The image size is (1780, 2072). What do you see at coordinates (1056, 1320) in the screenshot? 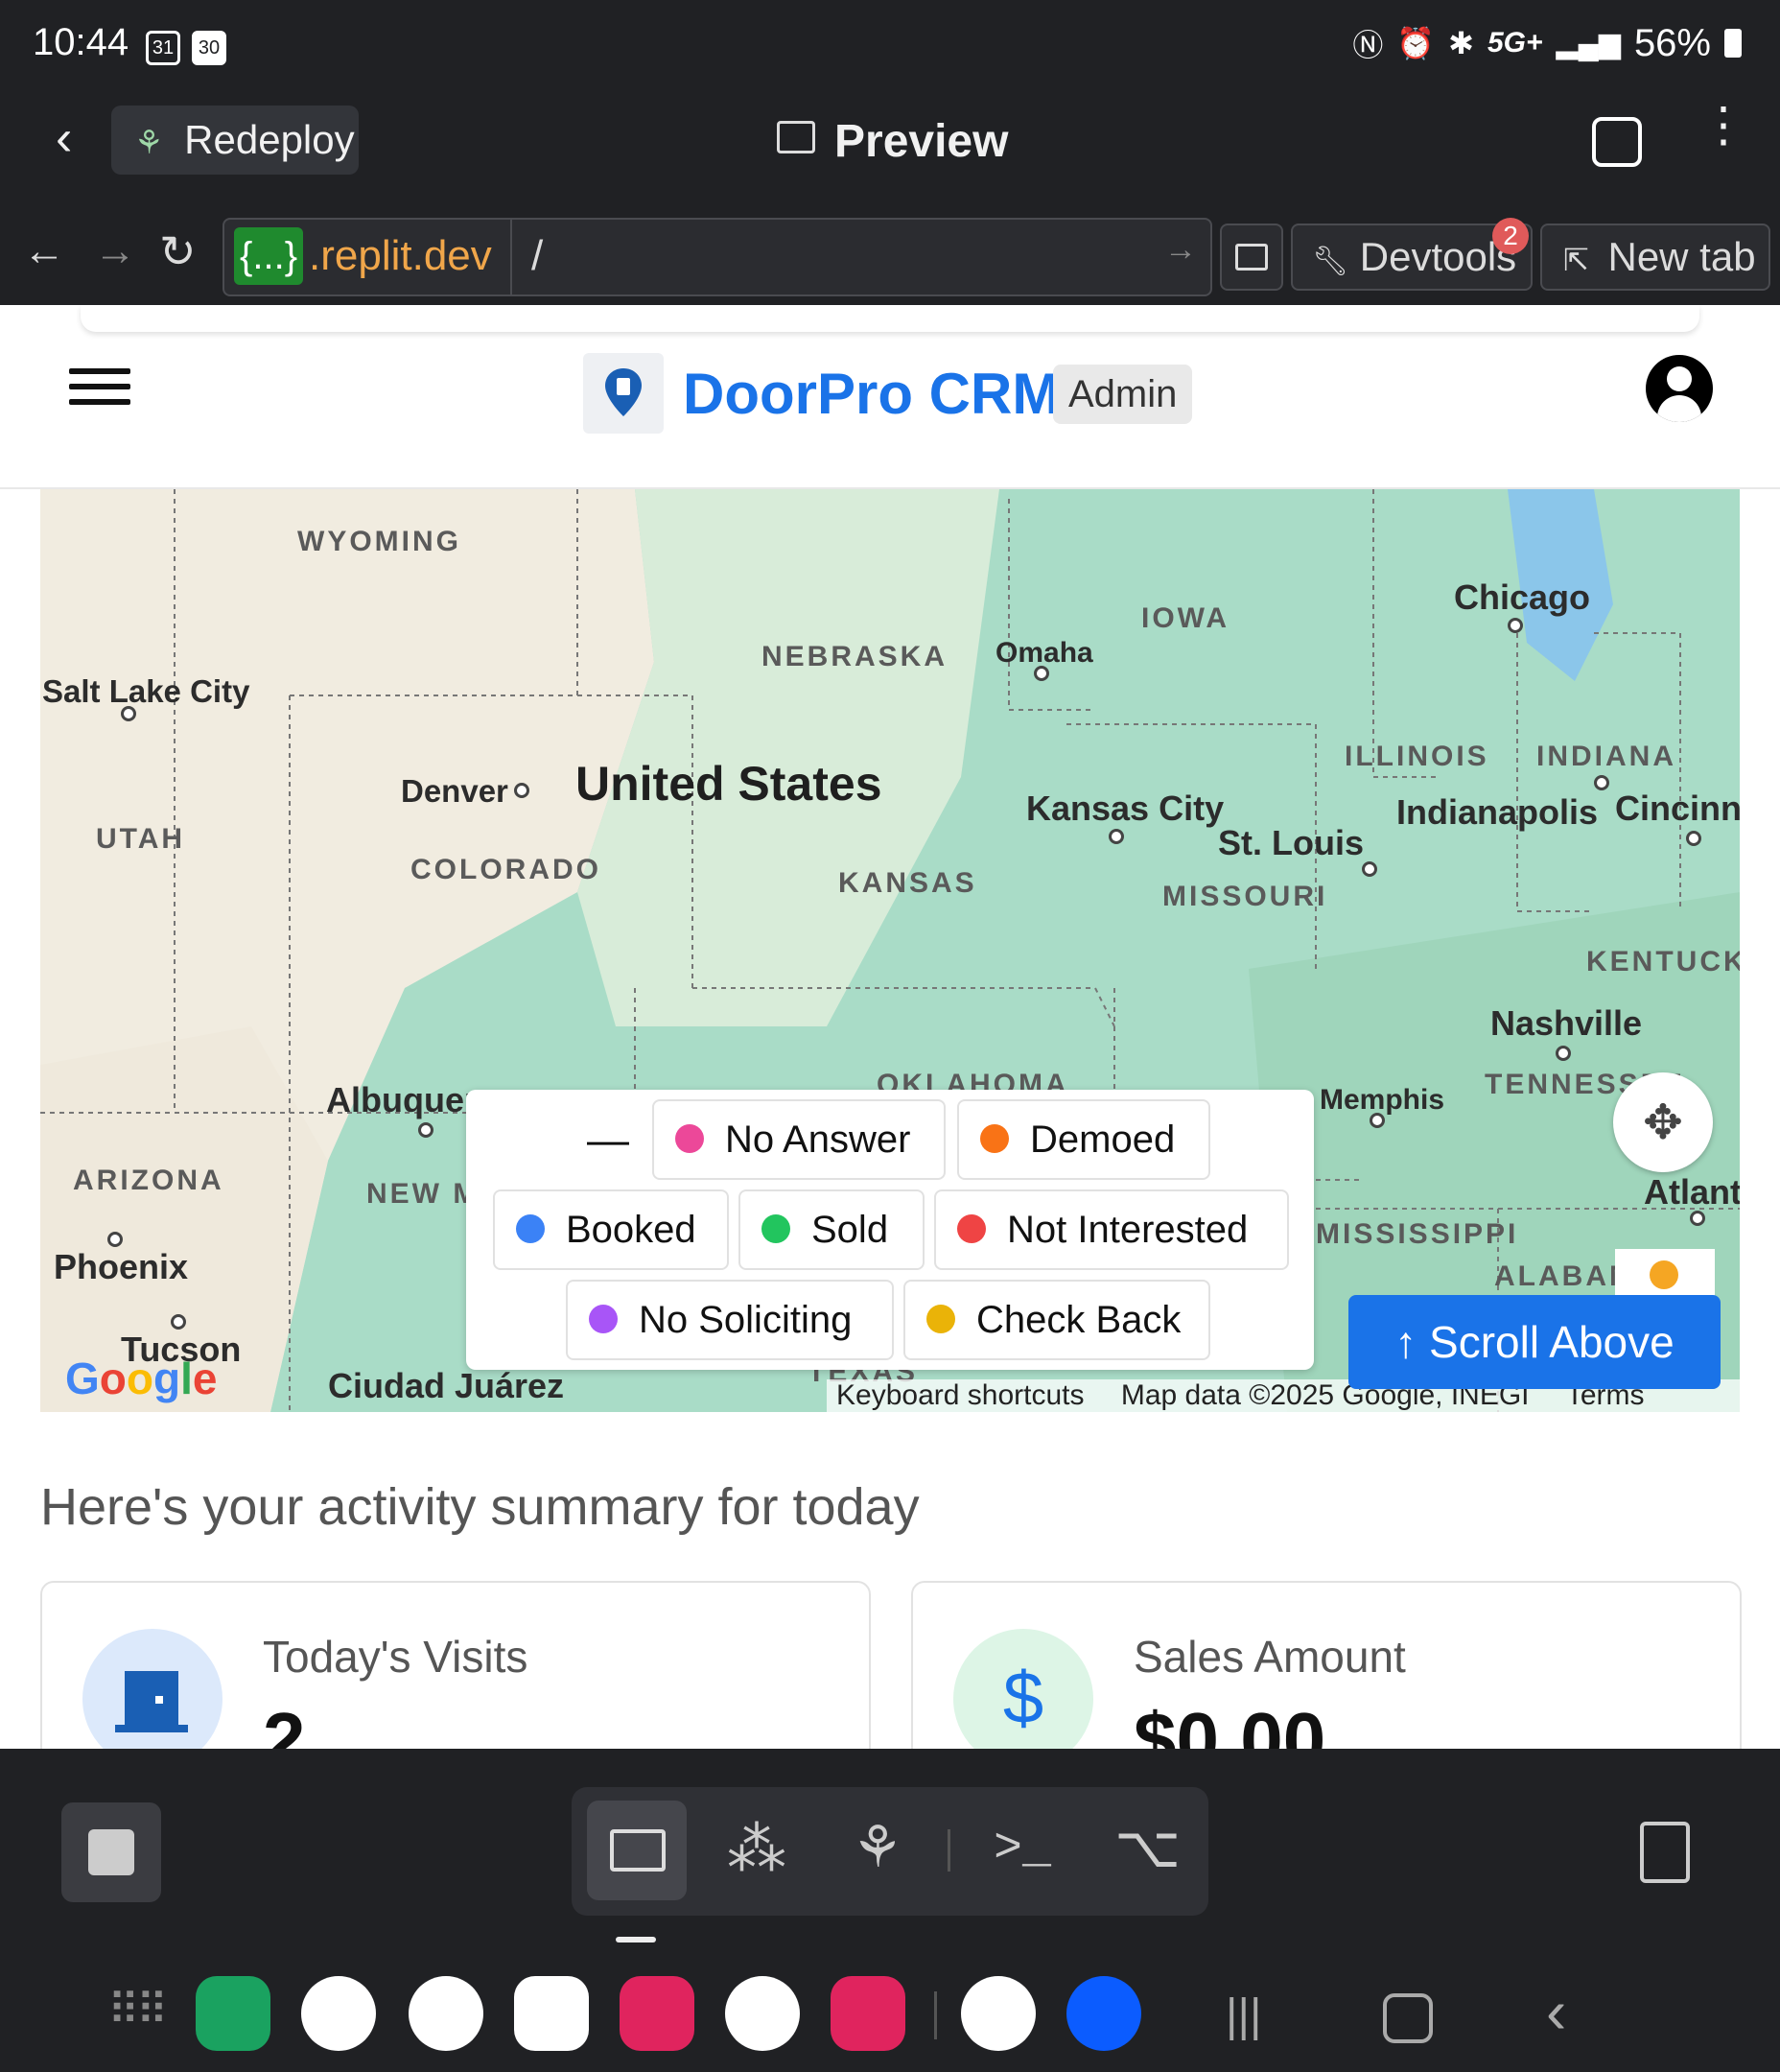
I see `legend-item: Check Back` at bounding box center [1056, 1320].